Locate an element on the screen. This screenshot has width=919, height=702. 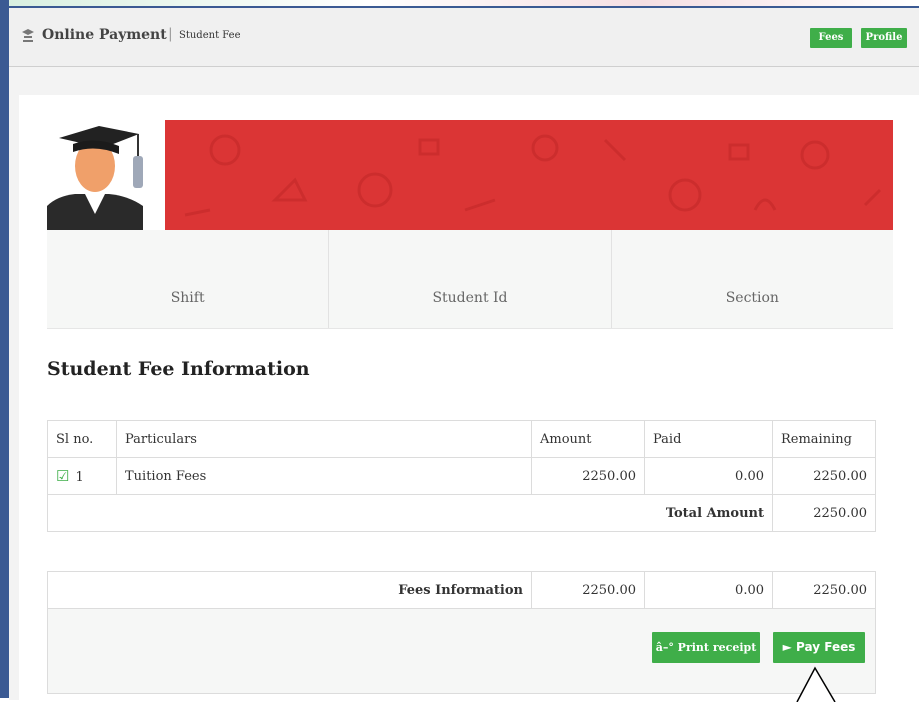
table-row: ☑ 1 Tuition Fees 2250.00 0.00 2250.00 is located at coordinates (461, 476).